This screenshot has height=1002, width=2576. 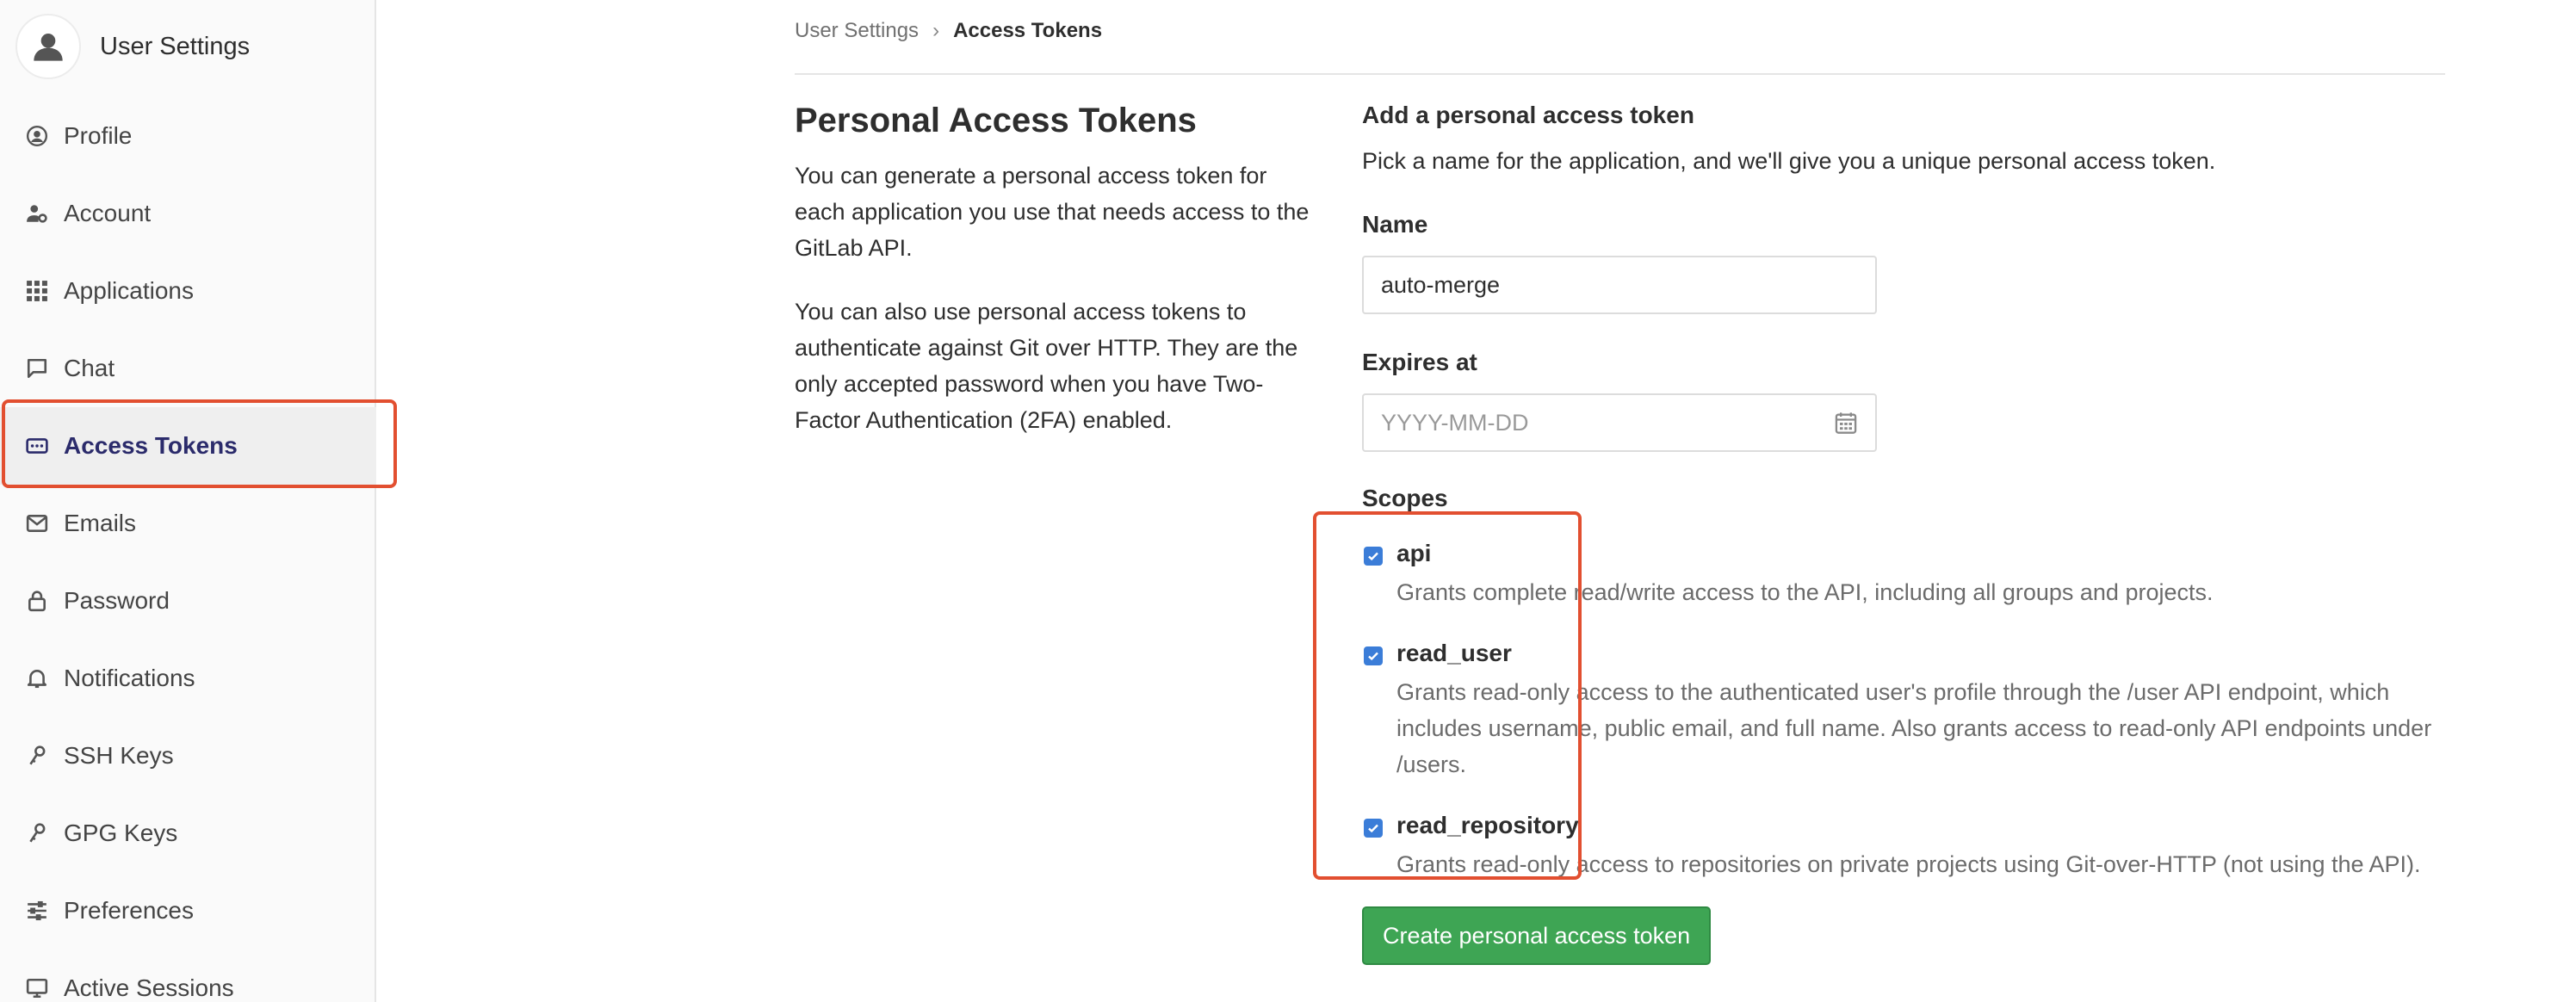 I want to click on sidebar-item-label: Password, so click(x=117, y=601).